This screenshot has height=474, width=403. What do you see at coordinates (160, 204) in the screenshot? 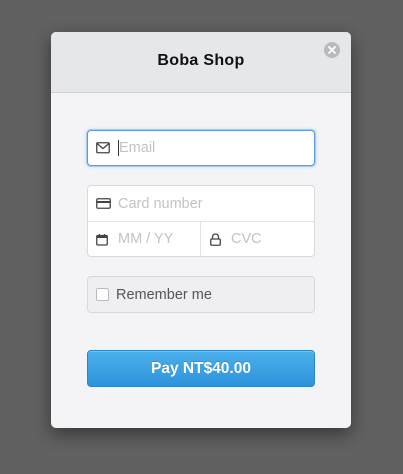
I see `card-number-placeholder: Card number` at bounding box center [160, 204].